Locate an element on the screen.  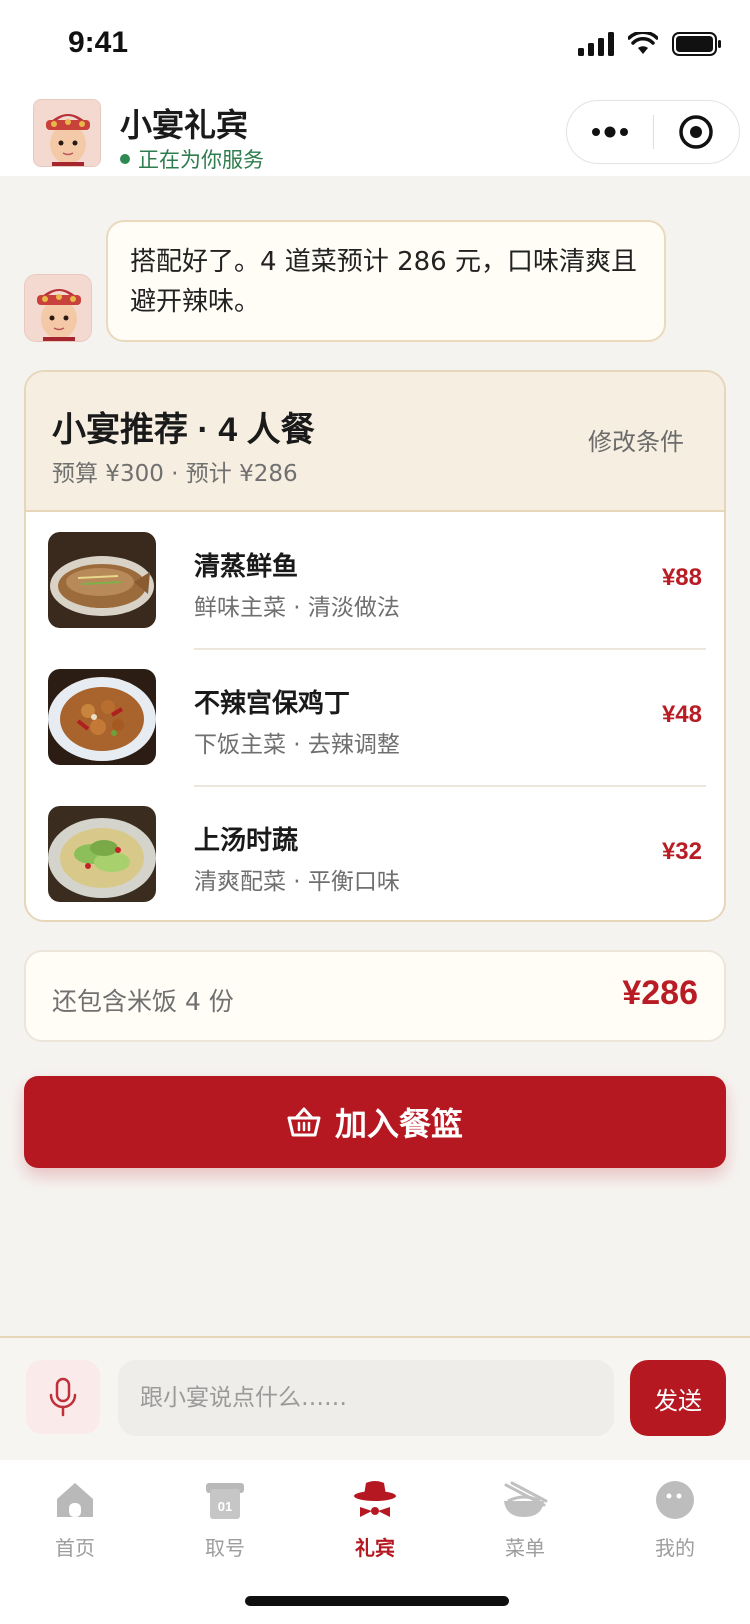
status-time: 9:41 is located at coordinates (98, 42).